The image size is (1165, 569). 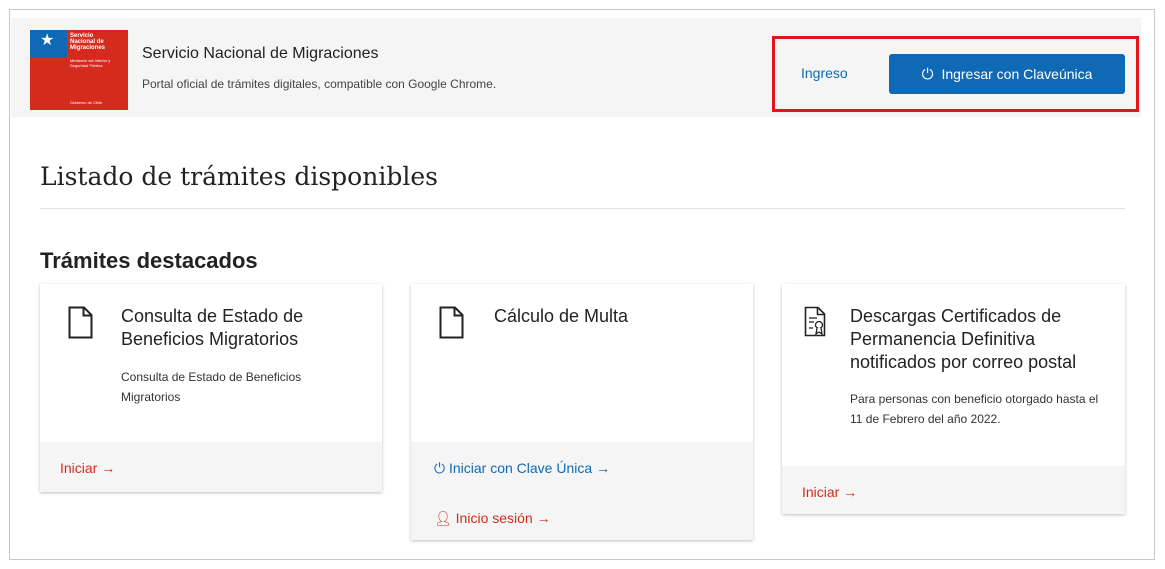 What do you see at coordinates (815, 321) in the screenshot?
I see `certificate-icon` at bounding box center [815, 321].